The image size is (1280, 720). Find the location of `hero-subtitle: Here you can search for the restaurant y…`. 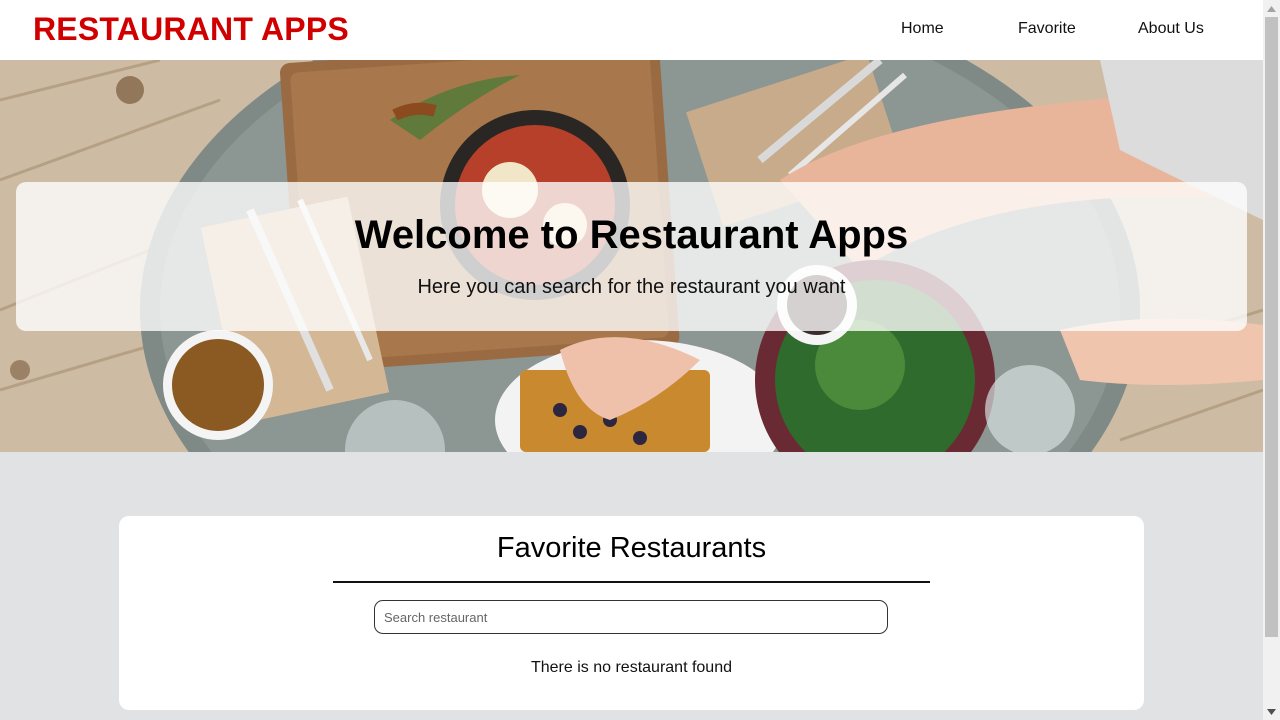

hero-subtitle: Here you can search for the restaurant y… is located at coordinates (631, 287).